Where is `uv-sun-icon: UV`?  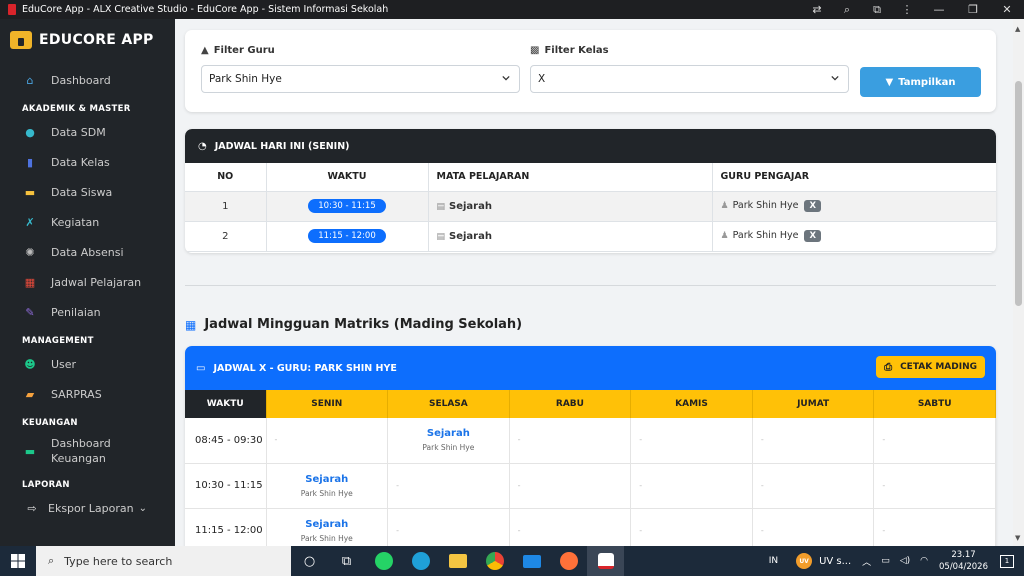
uv-sun-icon: UV is located at coordinates (804, 561).